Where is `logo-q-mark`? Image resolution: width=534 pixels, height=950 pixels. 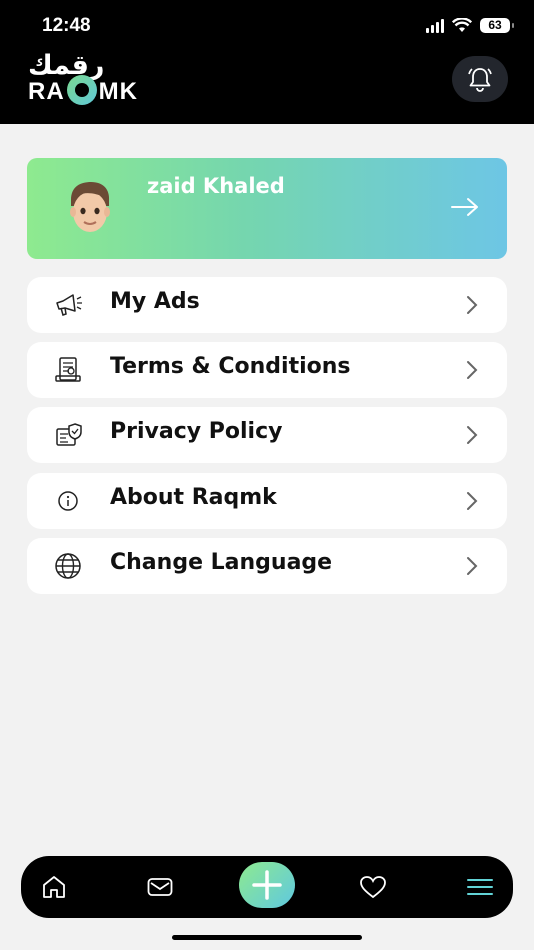
logo-q-mark is located at coordinates (81, 90).